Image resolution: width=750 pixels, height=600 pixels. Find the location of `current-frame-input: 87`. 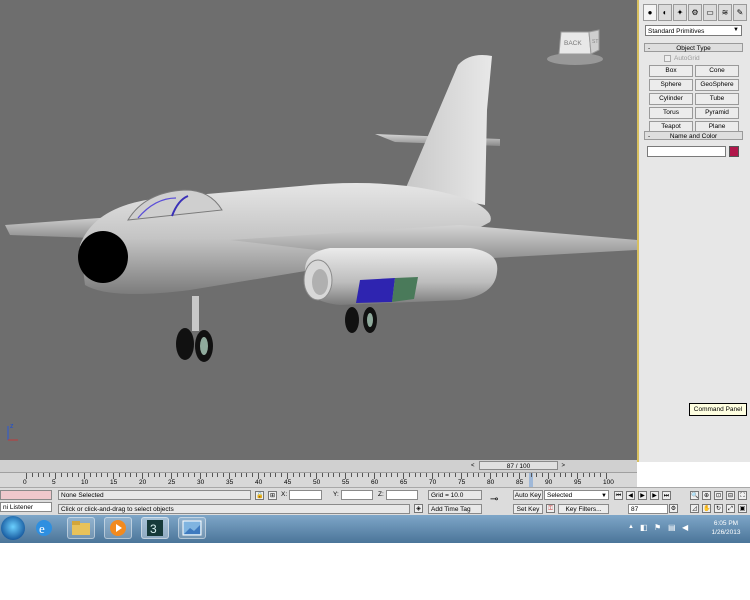

current-frame-input: 87 is located at coordinates (648, 509).